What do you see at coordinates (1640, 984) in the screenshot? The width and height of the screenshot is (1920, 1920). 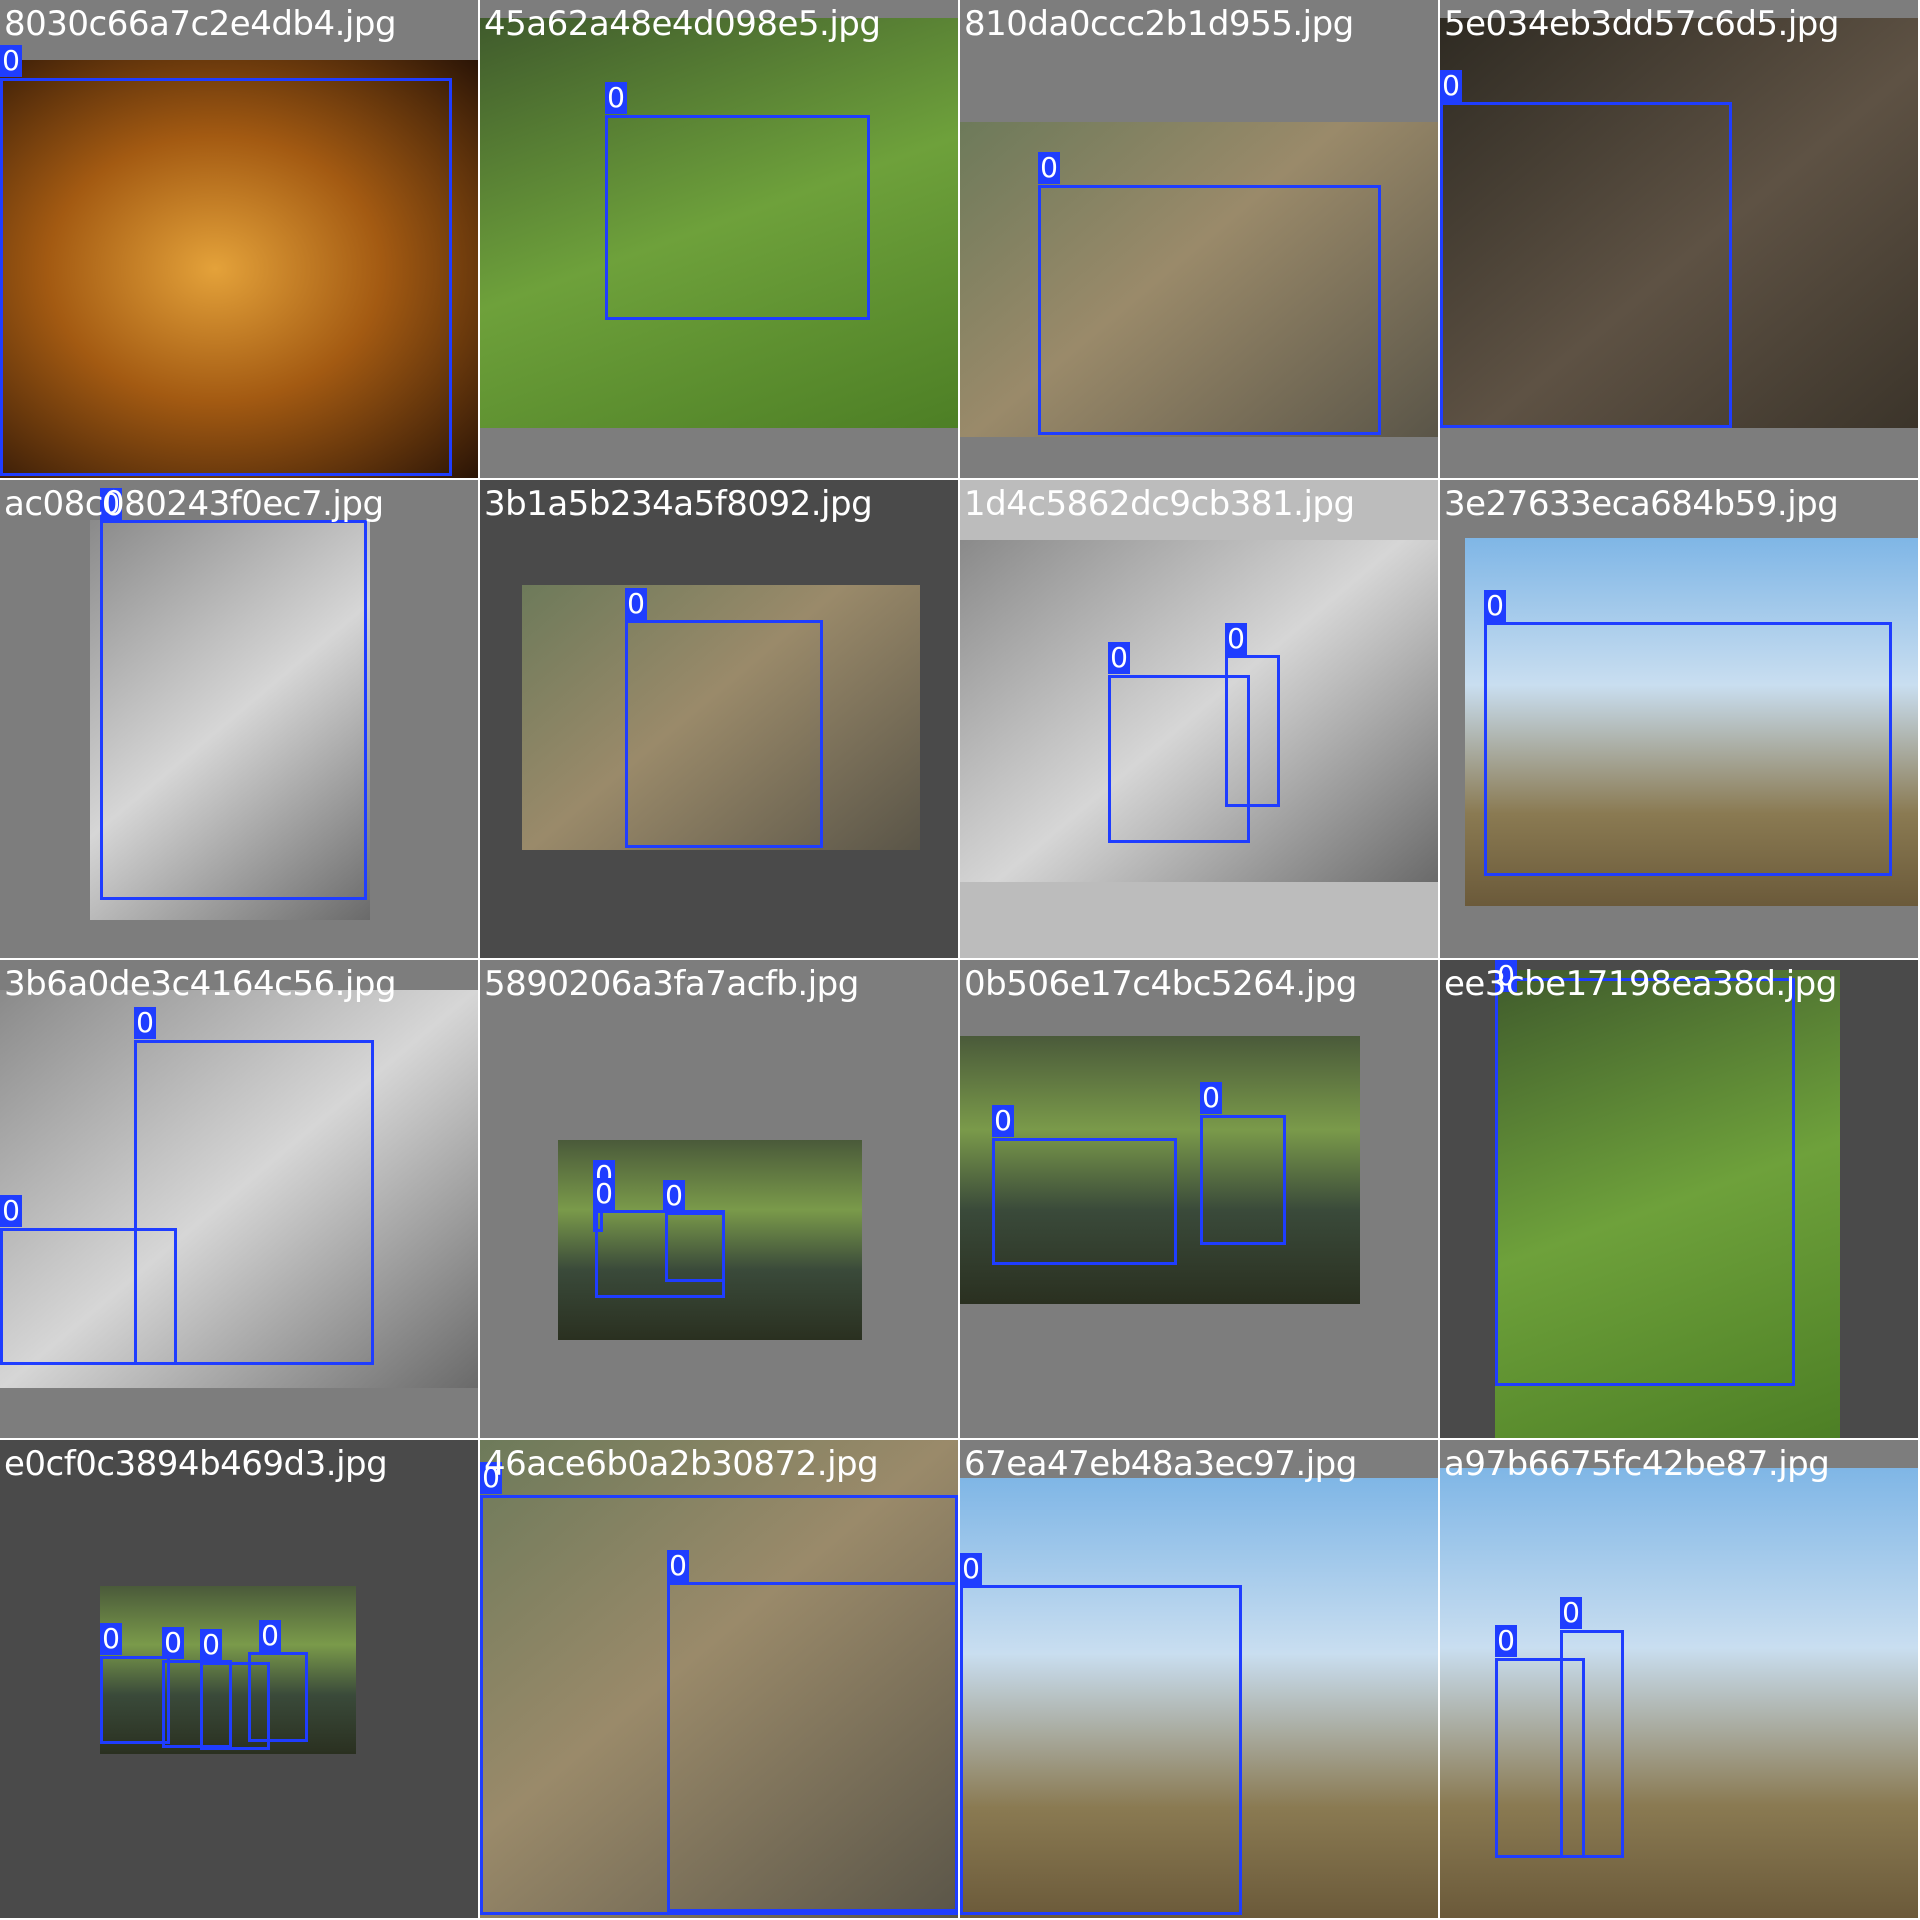 I see `tile-filename: ee3cbe17198ea38d.jpg` at bounding box center [1640, 984].